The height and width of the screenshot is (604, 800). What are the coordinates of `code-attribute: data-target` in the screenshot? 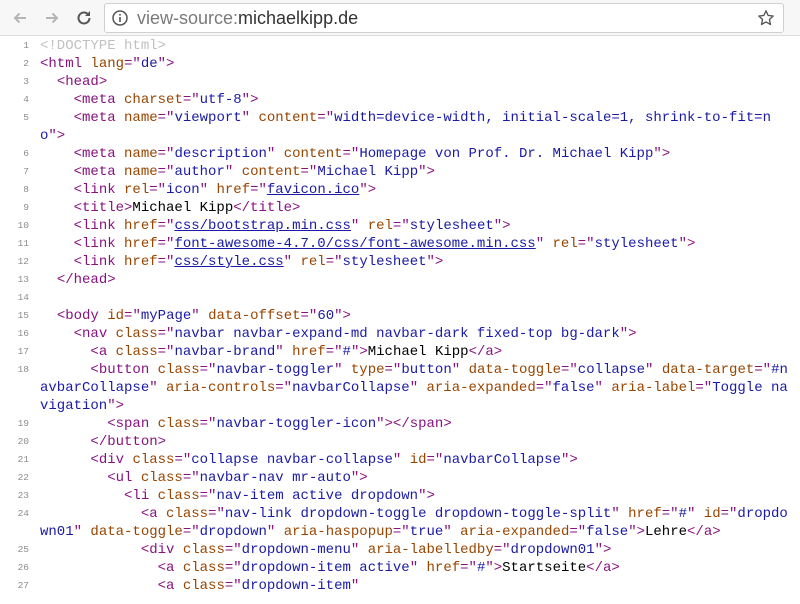 It's located at (708, 370).